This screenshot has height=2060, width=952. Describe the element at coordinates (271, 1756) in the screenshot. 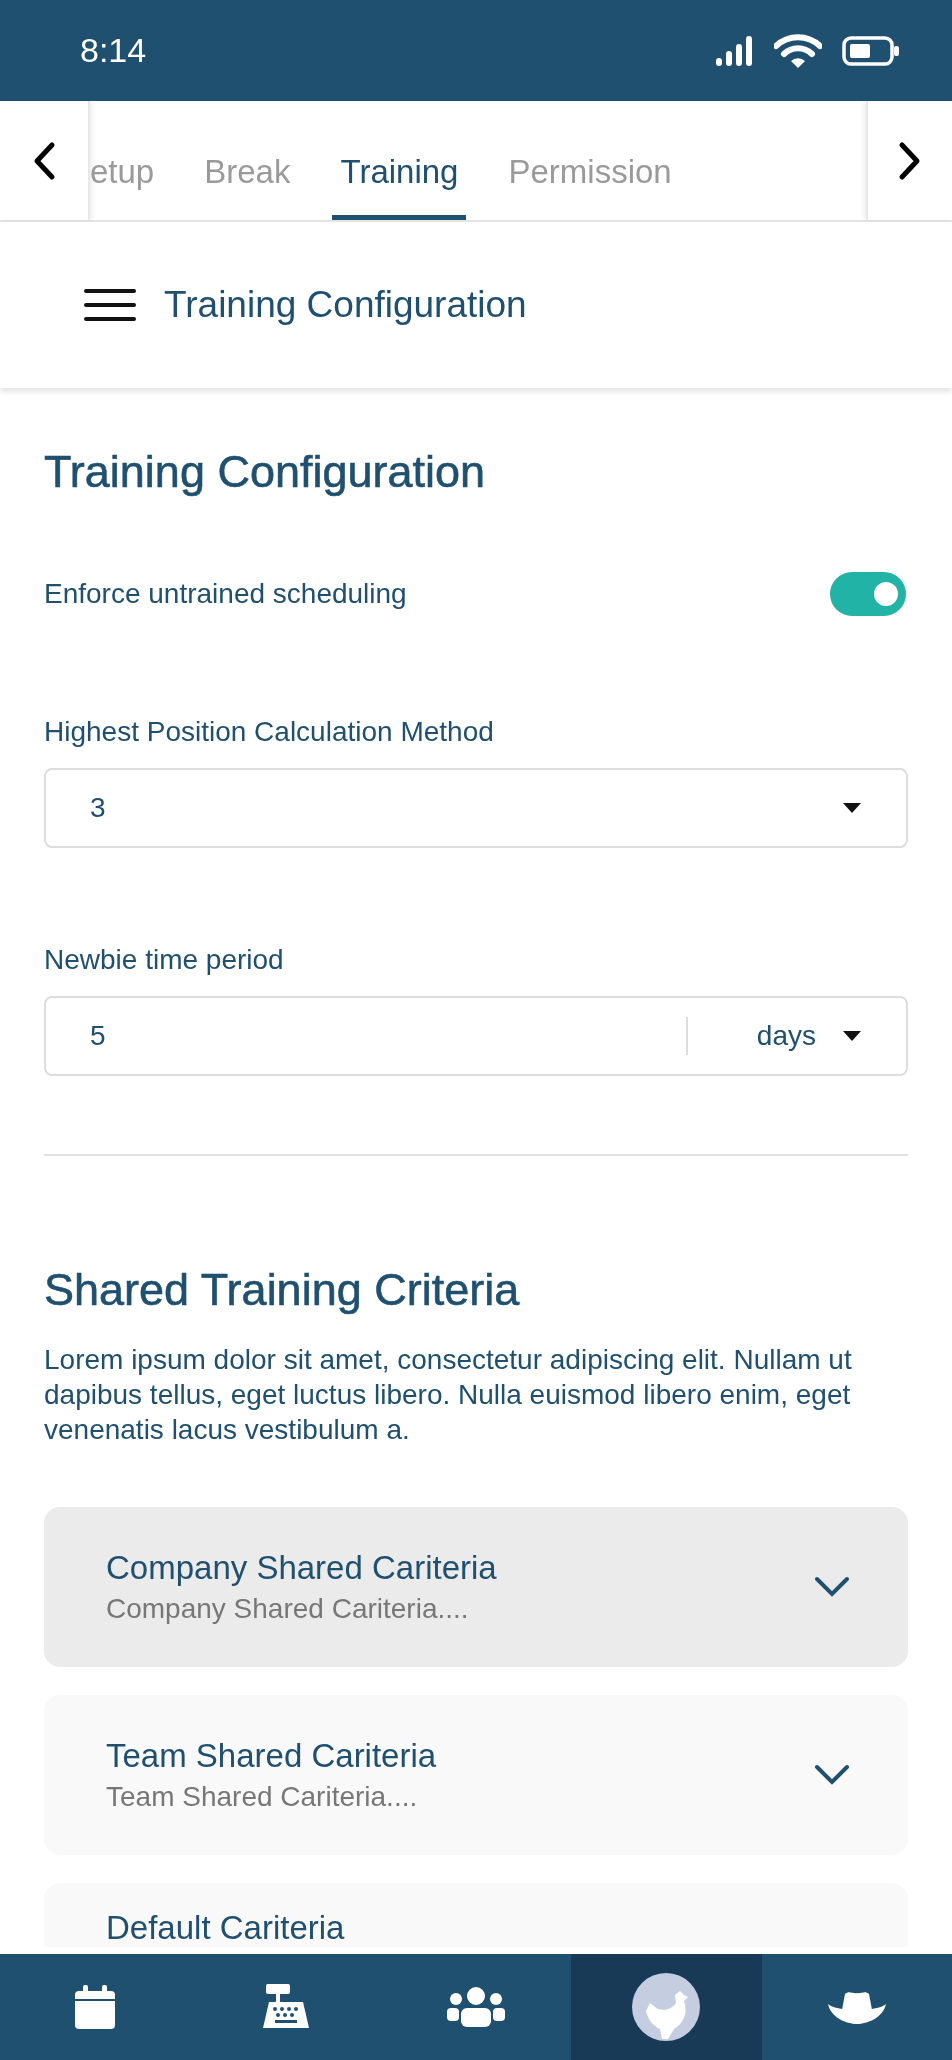

I see `accordion-title: Team Shared Cariteria` at that location.